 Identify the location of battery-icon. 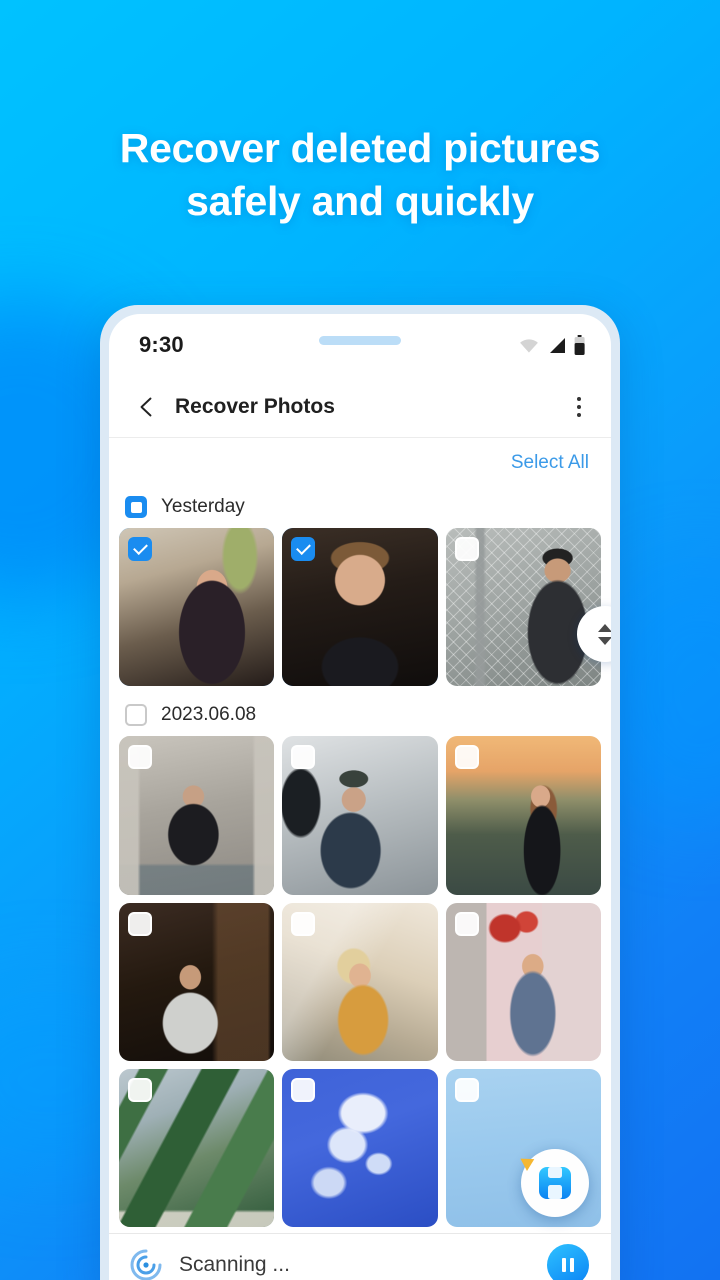
(579, 345).